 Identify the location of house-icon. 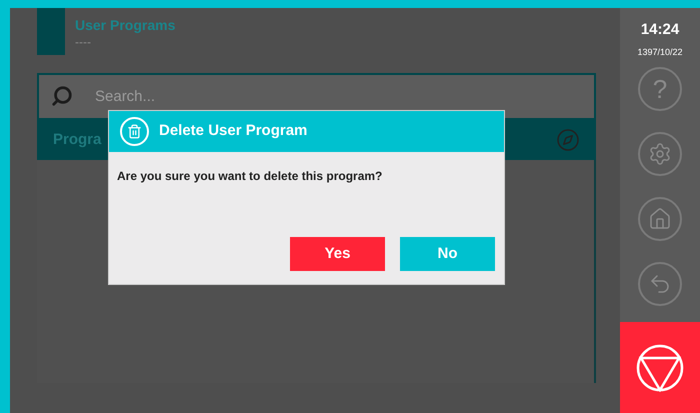
(660, 219).